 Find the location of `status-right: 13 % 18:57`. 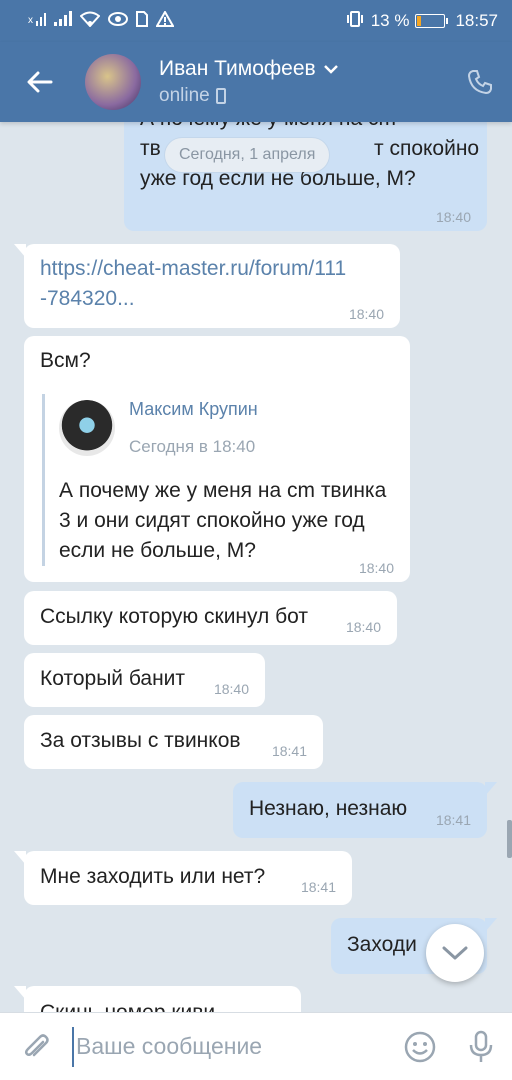

status-right: 13 % 18:57 is located at coordinates (421, 21).